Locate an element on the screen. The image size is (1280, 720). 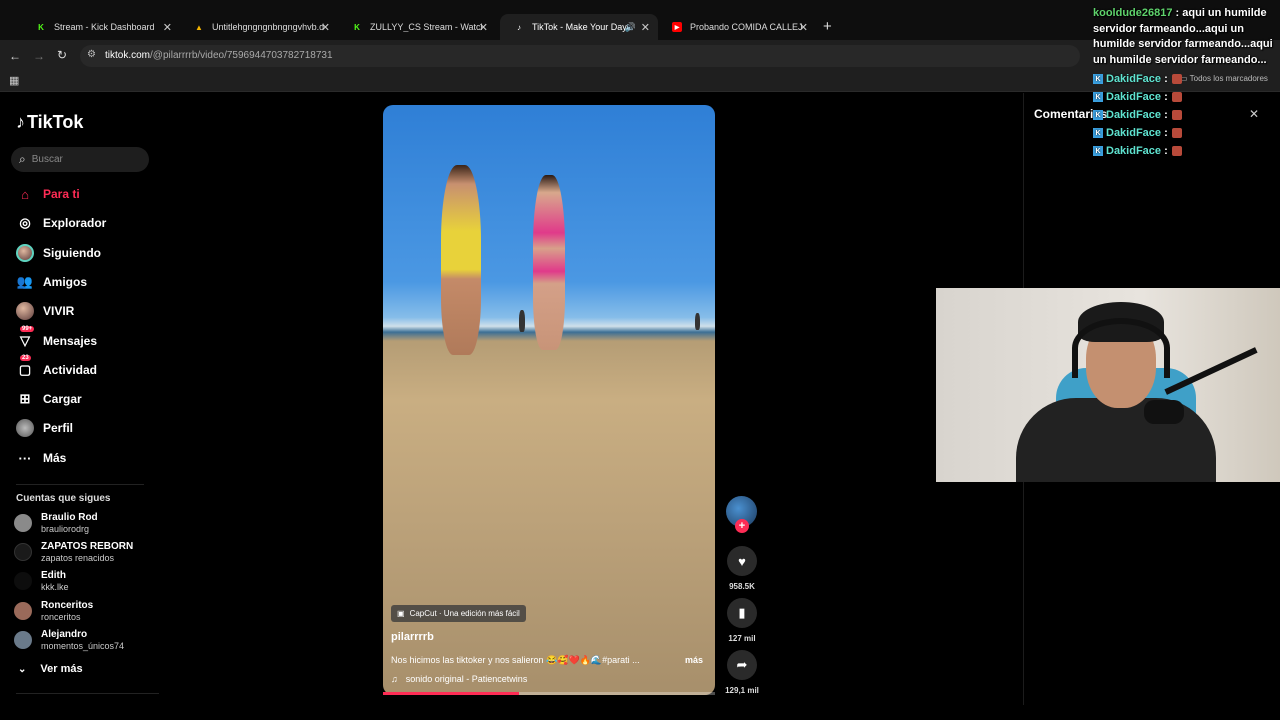
bookmarks-bar is located at coordinates (640, 81).